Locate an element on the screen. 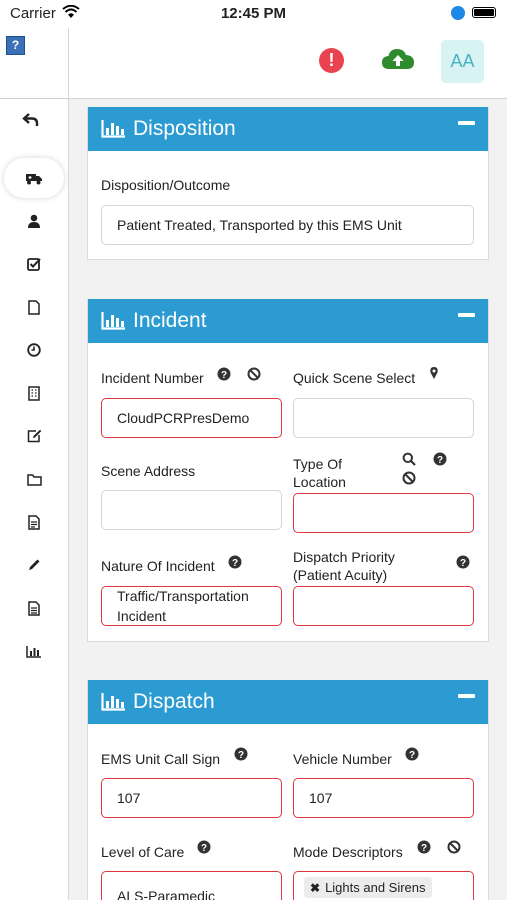  call-sign-value: 107 is located at coordinates (129, 798).